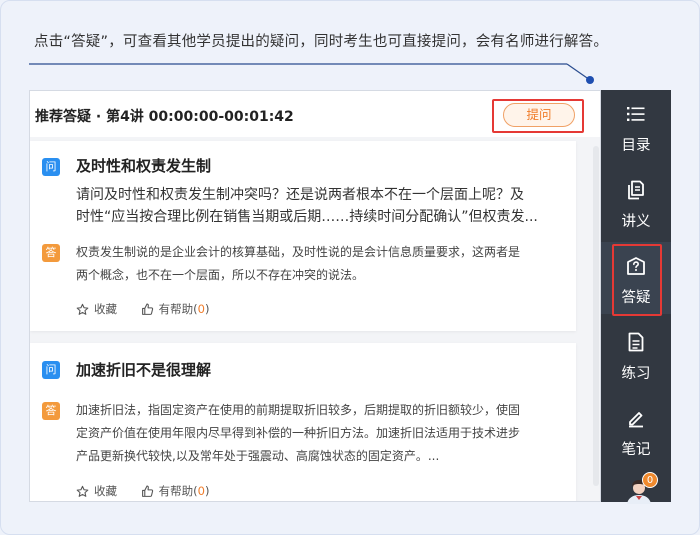 The width and height of the screenshot is (700, 535). Describe the element at coordinates (636, 114) in the screenshot. I see `list-icon` at that location.